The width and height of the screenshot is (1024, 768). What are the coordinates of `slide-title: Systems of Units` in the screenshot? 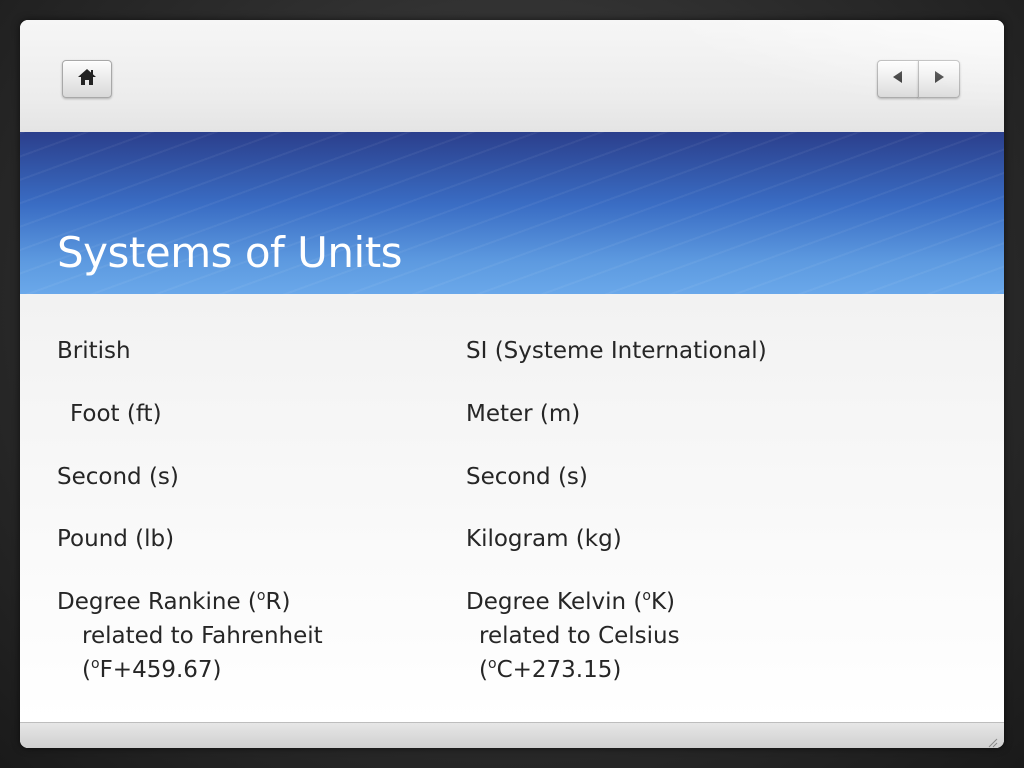 It's located at (230, 252).